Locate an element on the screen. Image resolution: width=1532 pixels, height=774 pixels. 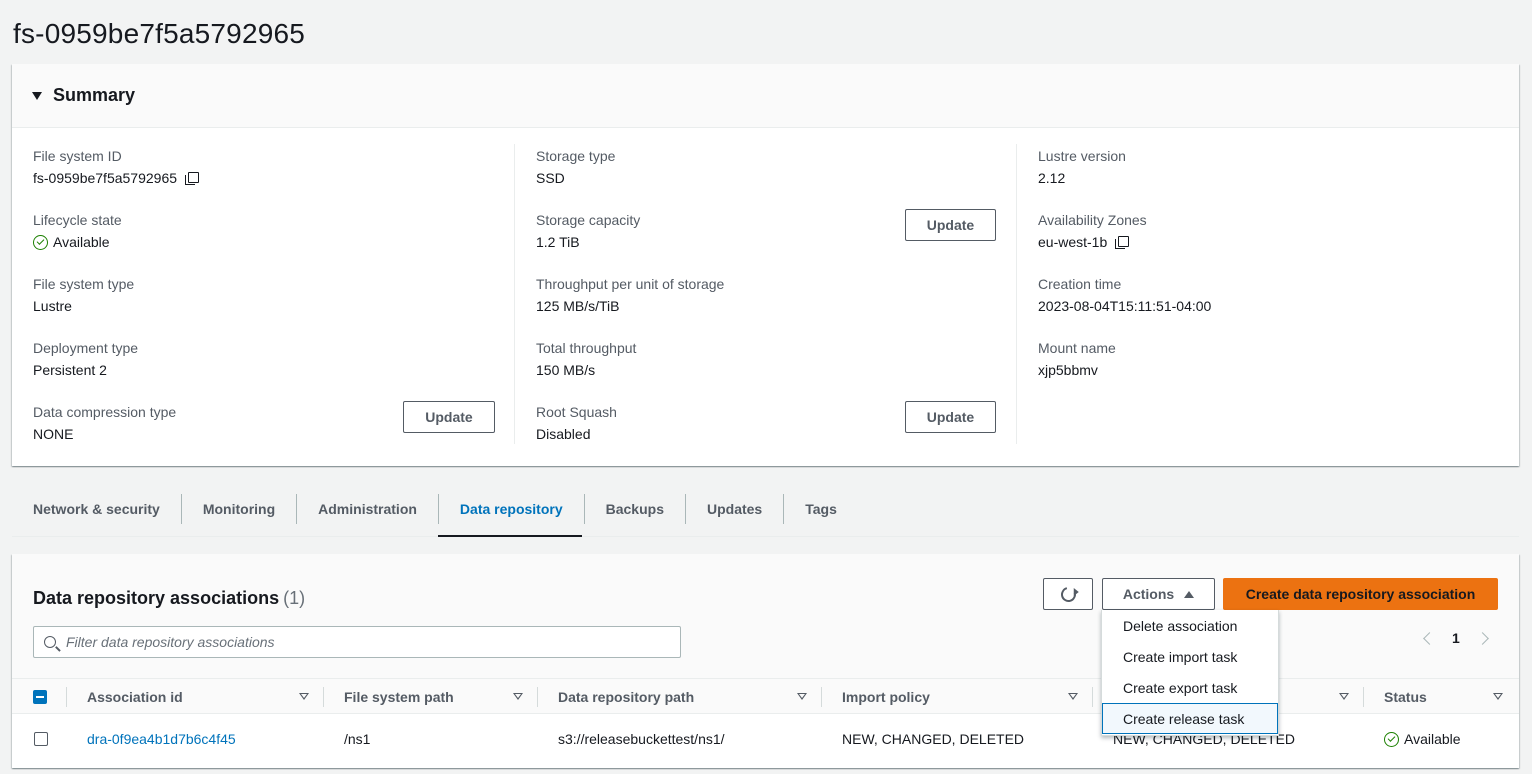
menu-item-create-import-task: Create import task is located at coordinates (1190, 656).